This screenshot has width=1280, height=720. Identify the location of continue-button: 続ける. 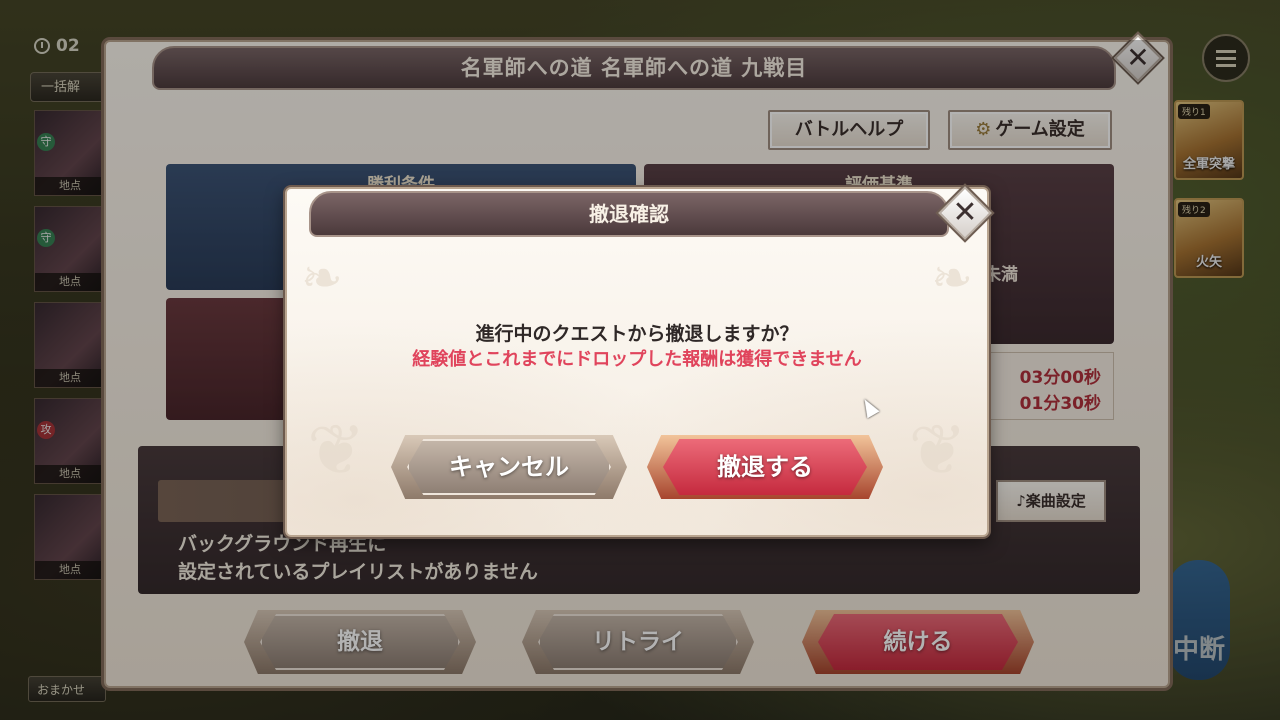
(918, 642).